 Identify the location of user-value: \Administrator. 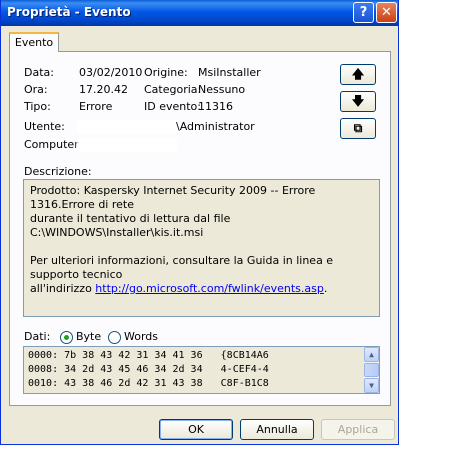
(215, 126).